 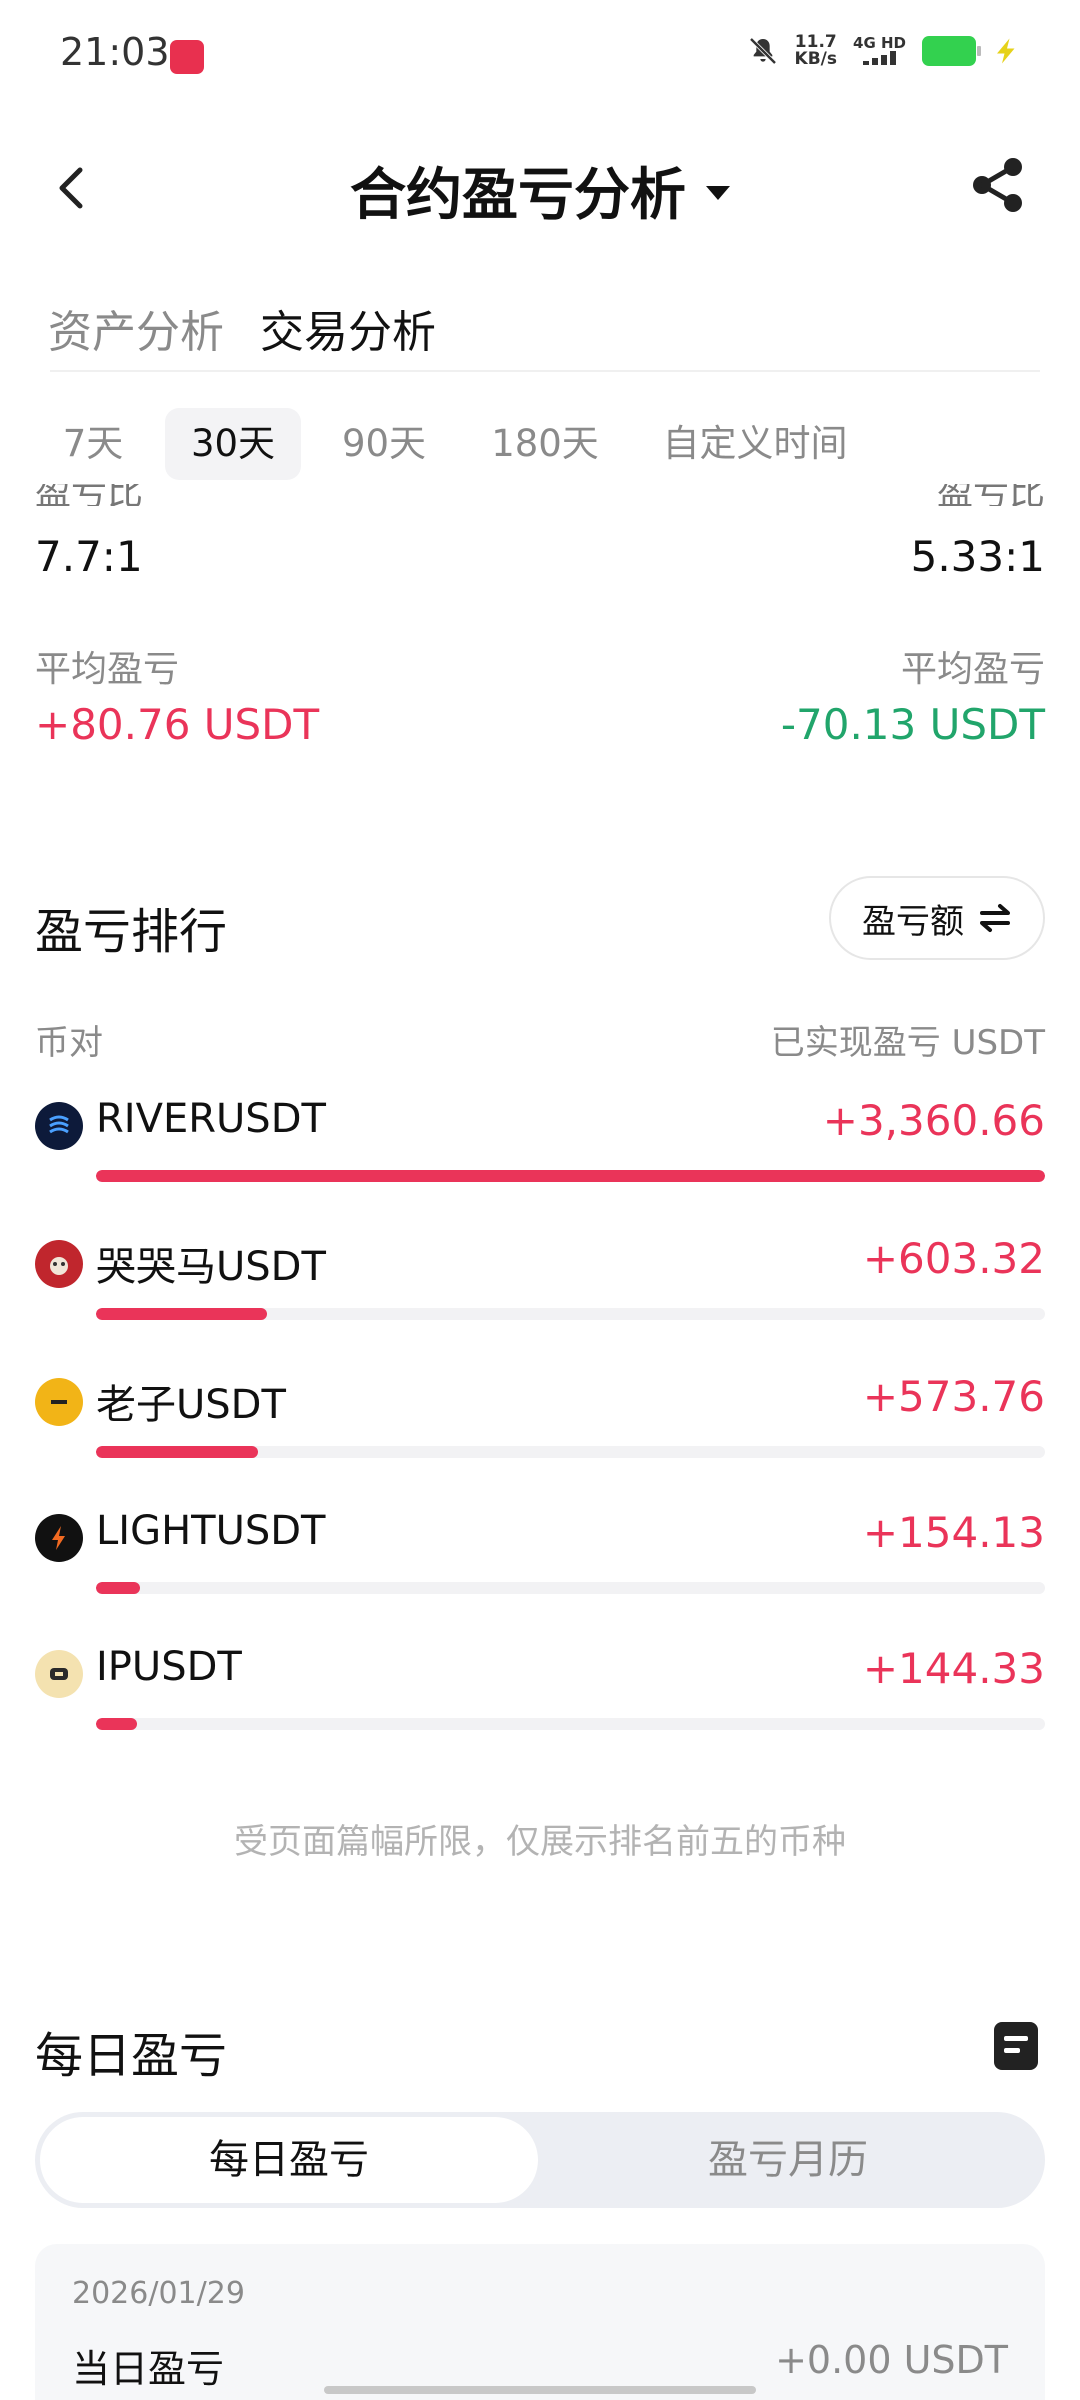 I want to click on right-avg-label: 平均盈亏, so click(x=972, y=669).